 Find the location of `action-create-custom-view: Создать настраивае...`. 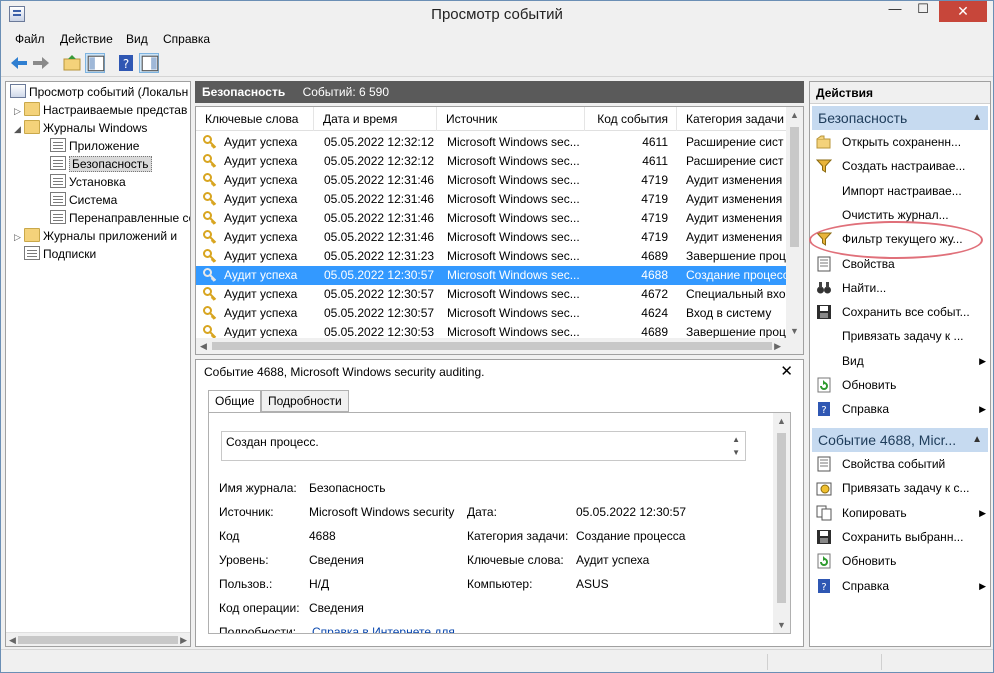

action-create-custom-view: Создать настраивае... is located at coordinates (901, 166).